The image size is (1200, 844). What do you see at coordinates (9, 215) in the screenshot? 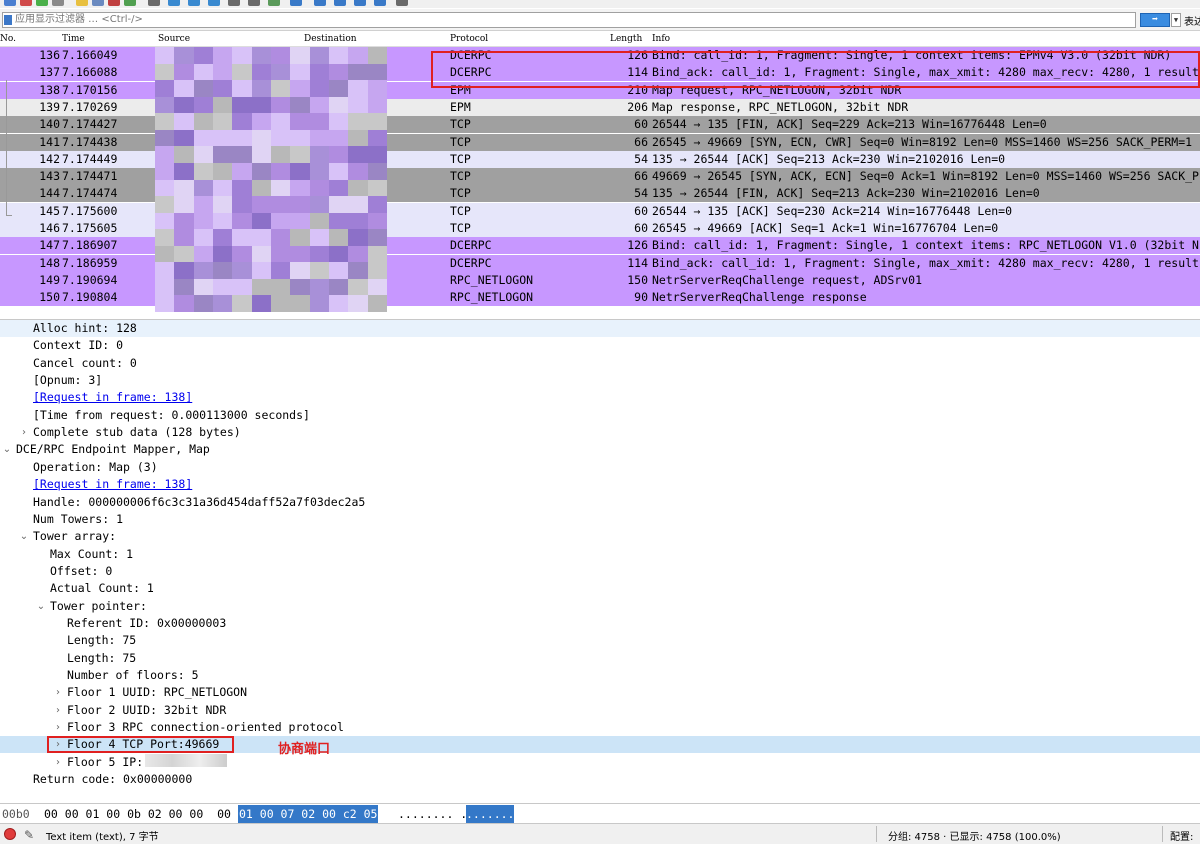
I see `conversation-bracket-end` at bounding box center [9, 215].